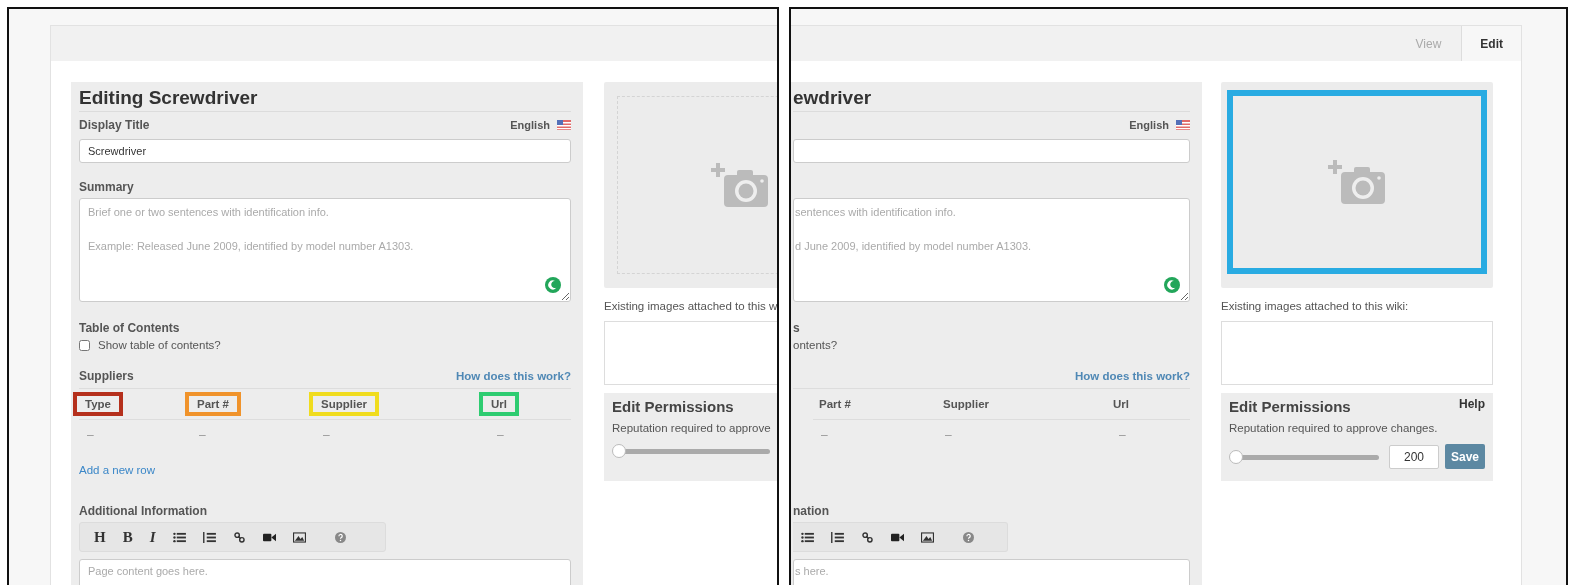 The width and height of the screenshot is (1570, 585). Describe the element at coordinates (815, 345) in the screenshot. I see `checkbox-label: ontents?` at that location.